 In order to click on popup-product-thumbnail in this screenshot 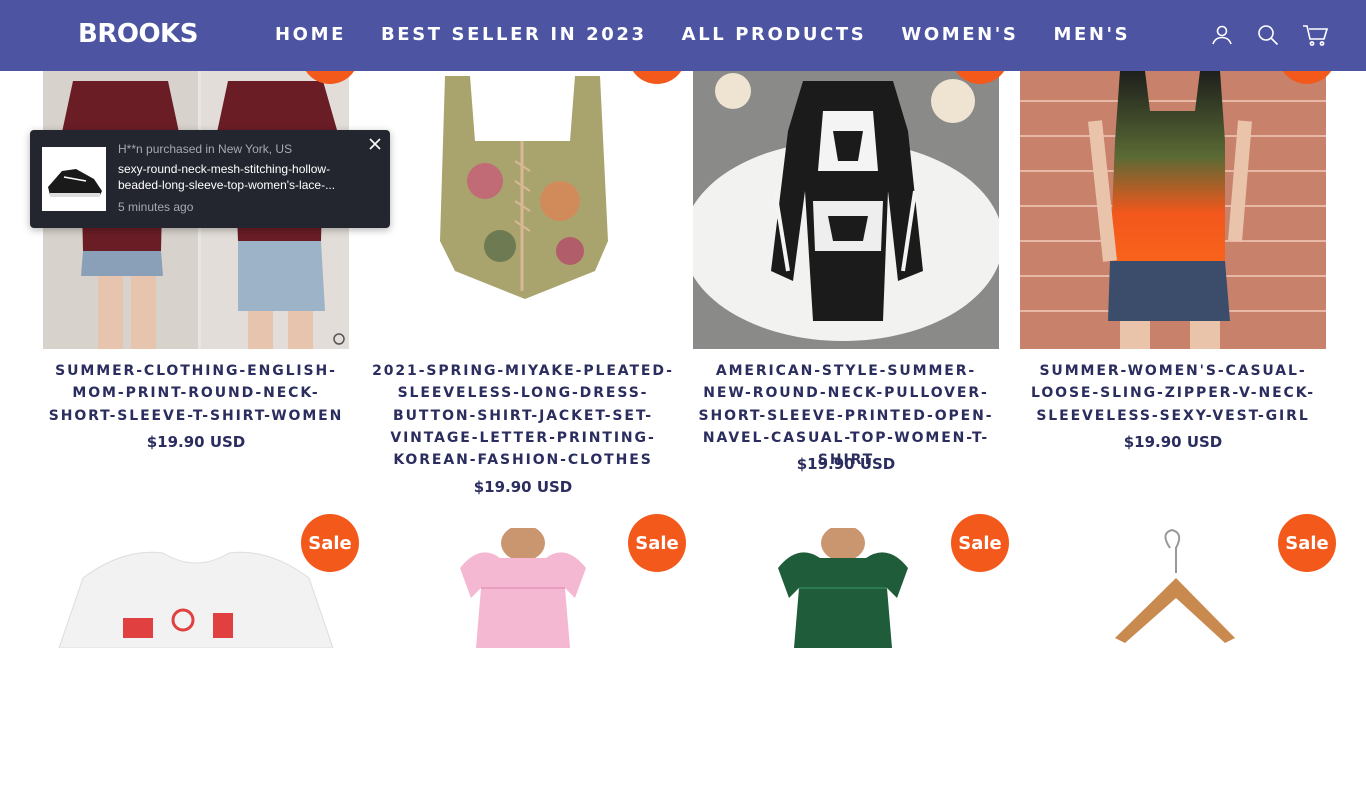, I will do `click(74, 179)`.